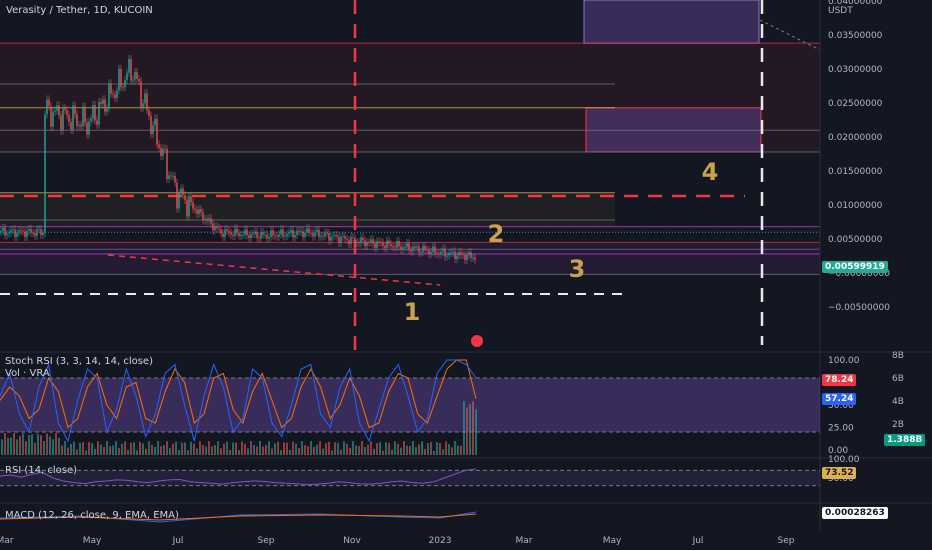 Image resolution: width=932 pixels, height=550 pixels. Describe the element at coordinates (352, 541) in the screenshot. I see `time-tick: Nov` at that location.